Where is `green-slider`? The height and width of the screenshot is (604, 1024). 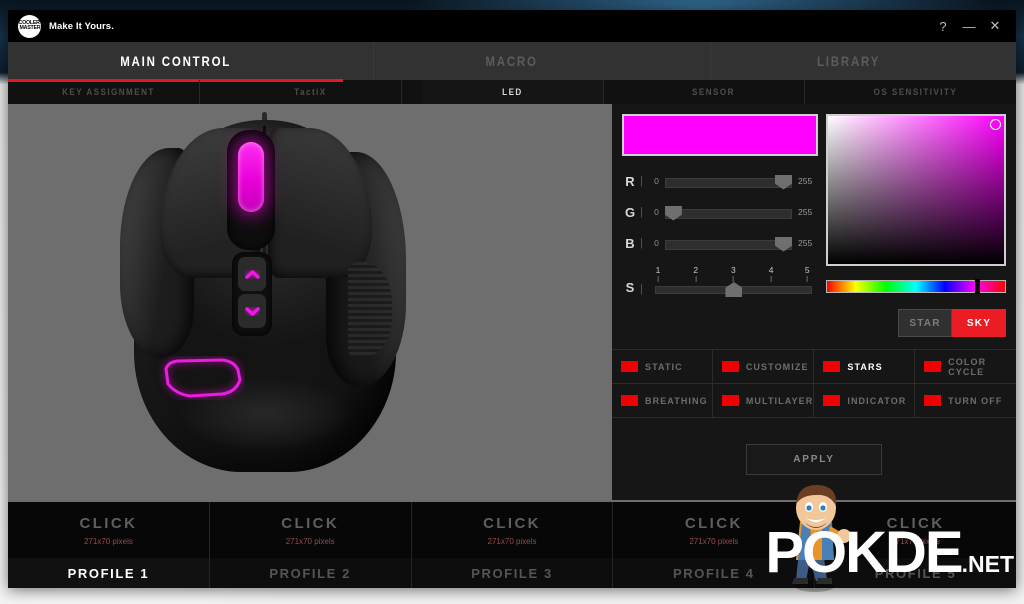 green-slider is located at coordinates (728, 213).